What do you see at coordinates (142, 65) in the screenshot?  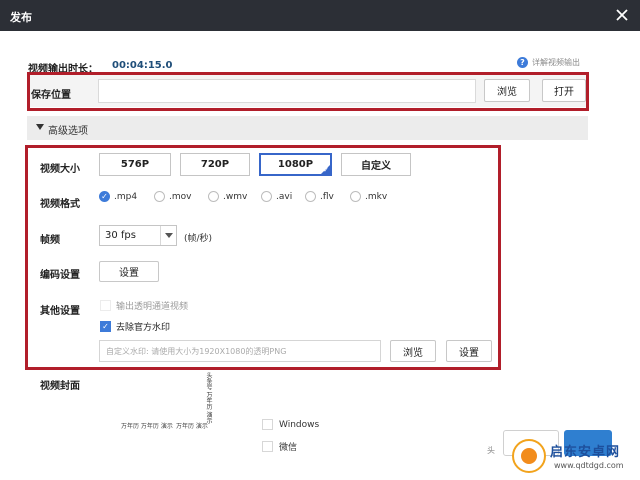 I see `duration-value: 00:04:15.0` at bounding box center [142, 65].